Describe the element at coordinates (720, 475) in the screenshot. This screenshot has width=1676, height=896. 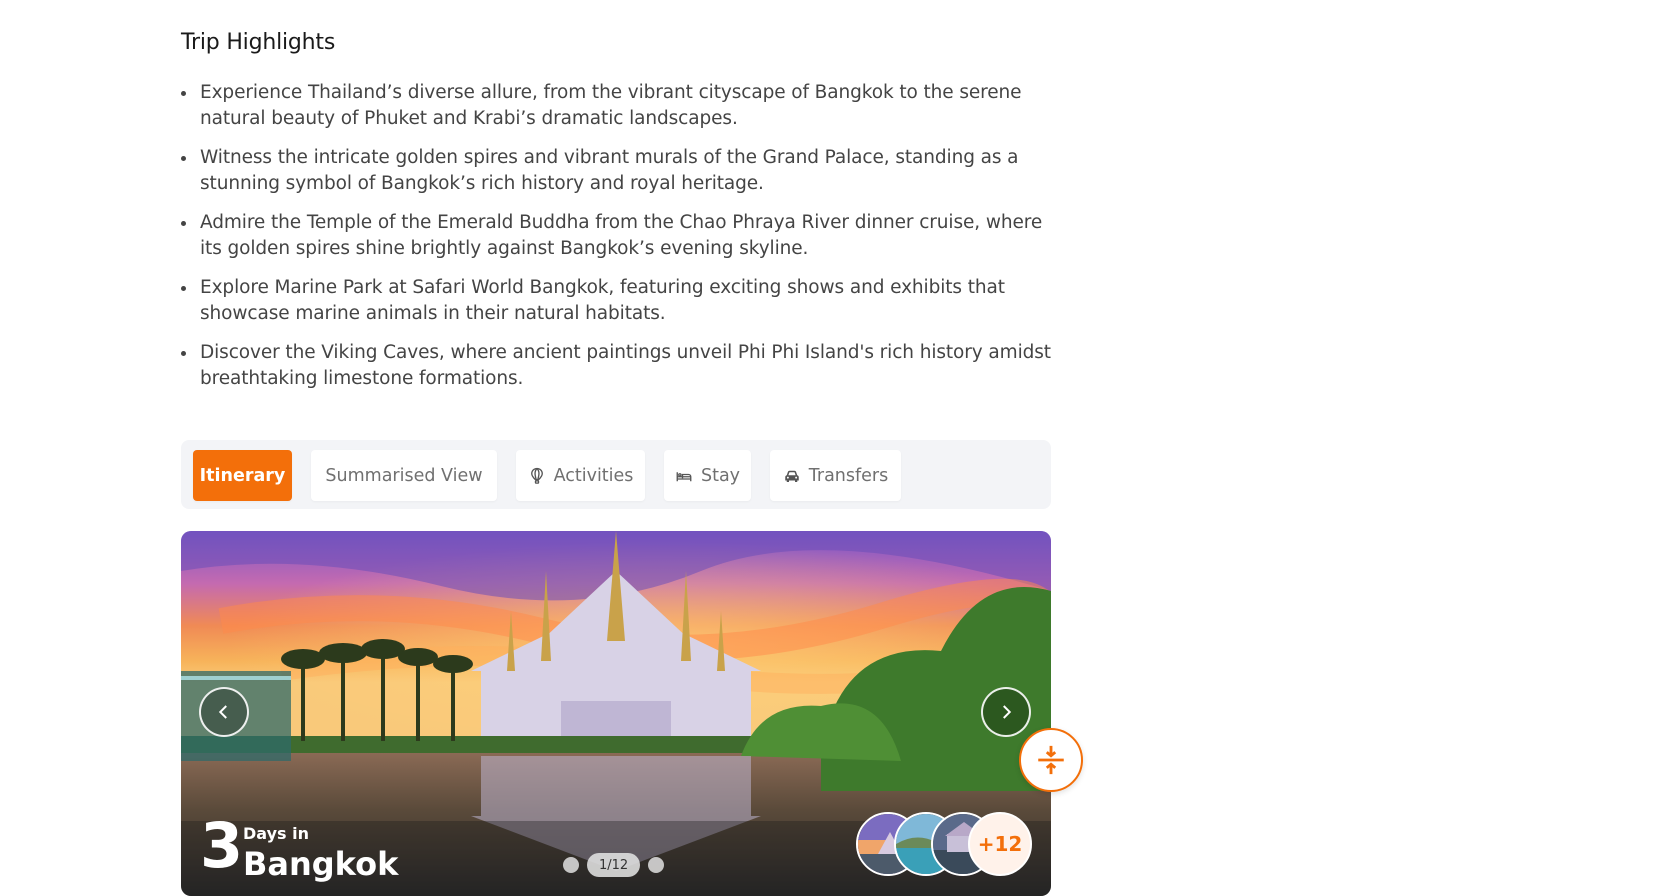
I see `tab-label: Stay` at that location.